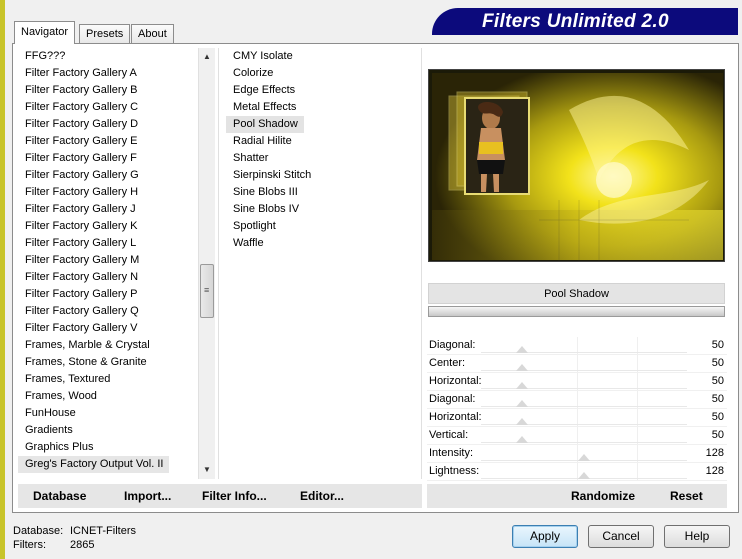 The height and width of the screenshot is (559, 742). Describe the element at coordinates (81, 158) in the screenshot. I see `category-label: Filter Factory Gallery F` at that location.